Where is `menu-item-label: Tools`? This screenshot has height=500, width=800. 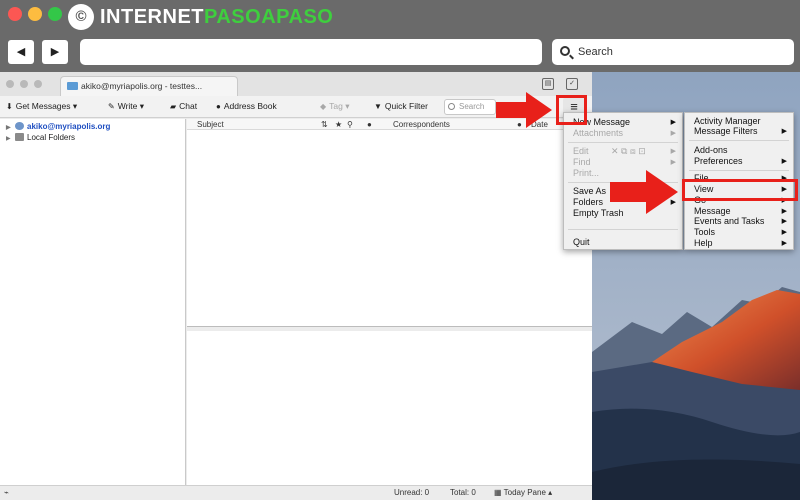 menu-item-label: Tools is located at coordinates (705, 232).